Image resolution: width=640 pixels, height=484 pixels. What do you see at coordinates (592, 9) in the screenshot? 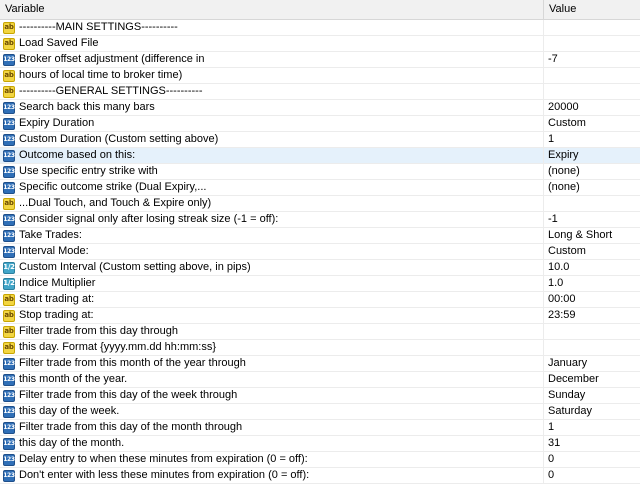
I see `value-column-header: Value` at bounding box center [592, 9].